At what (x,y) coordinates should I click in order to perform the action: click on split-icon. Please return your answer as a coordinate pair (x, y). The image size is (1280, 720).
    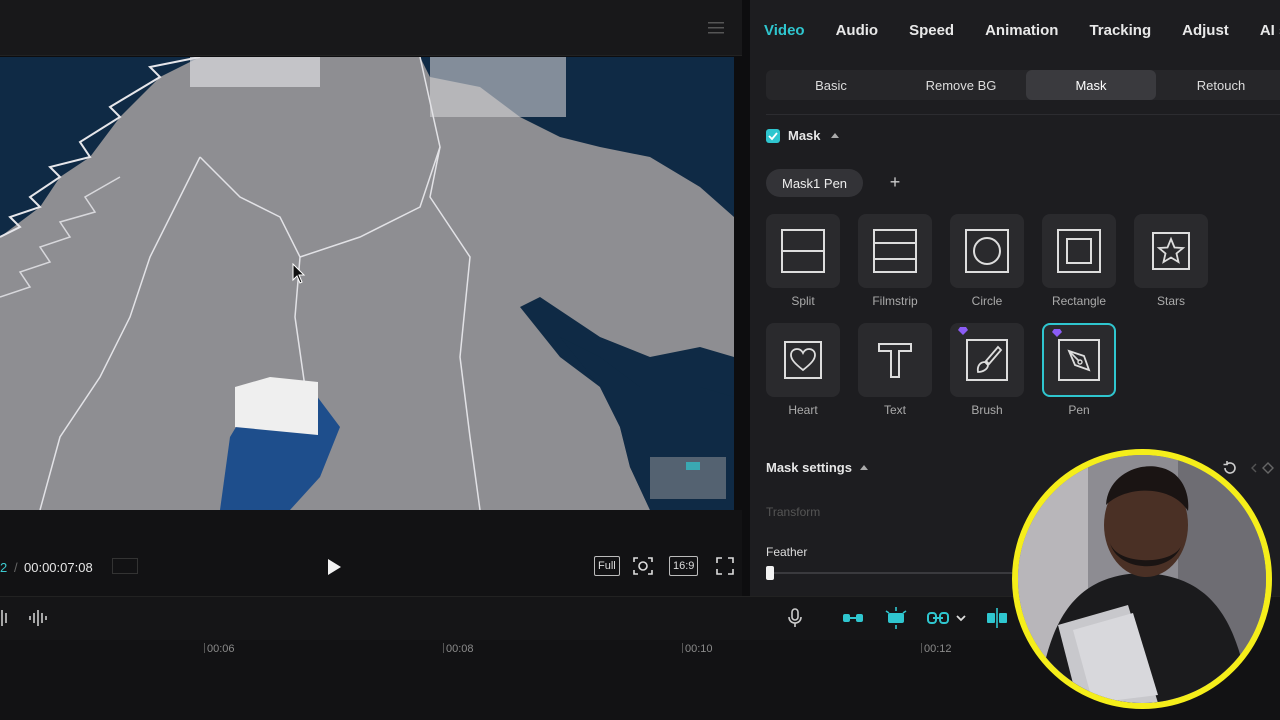
    Looking at the image, I should click on (803, 251).